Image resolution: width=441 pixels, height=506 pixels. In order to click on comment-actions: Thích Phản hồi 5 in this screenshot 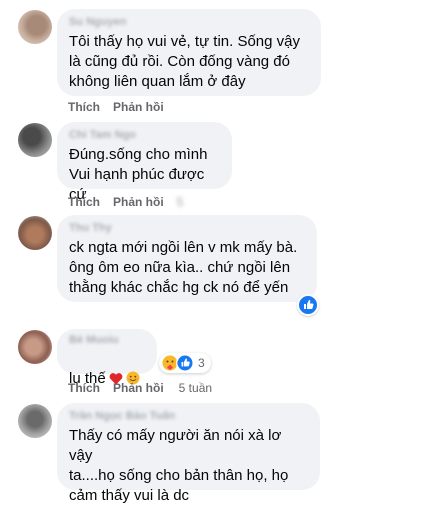, I will do `click(132, 202)`.